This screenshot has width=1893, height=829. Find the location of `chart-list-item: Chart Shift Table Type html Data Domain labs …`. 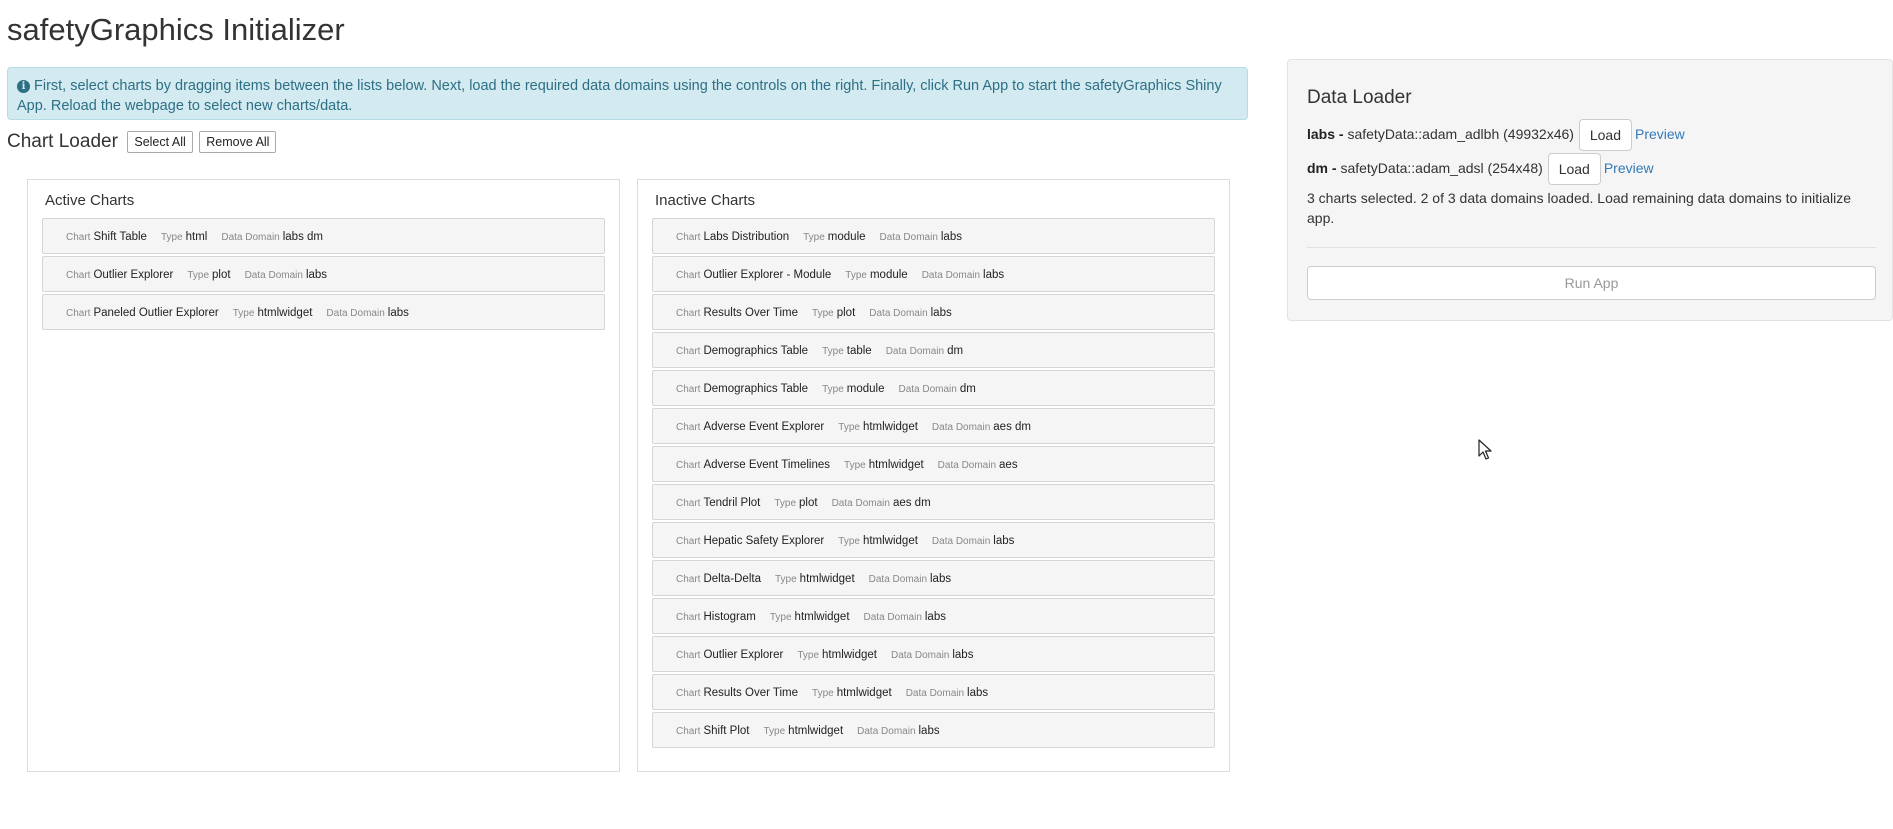

chart-list-item: Chart Shift Table Type html Data Domain labs … is located at coordinates (323, 236).